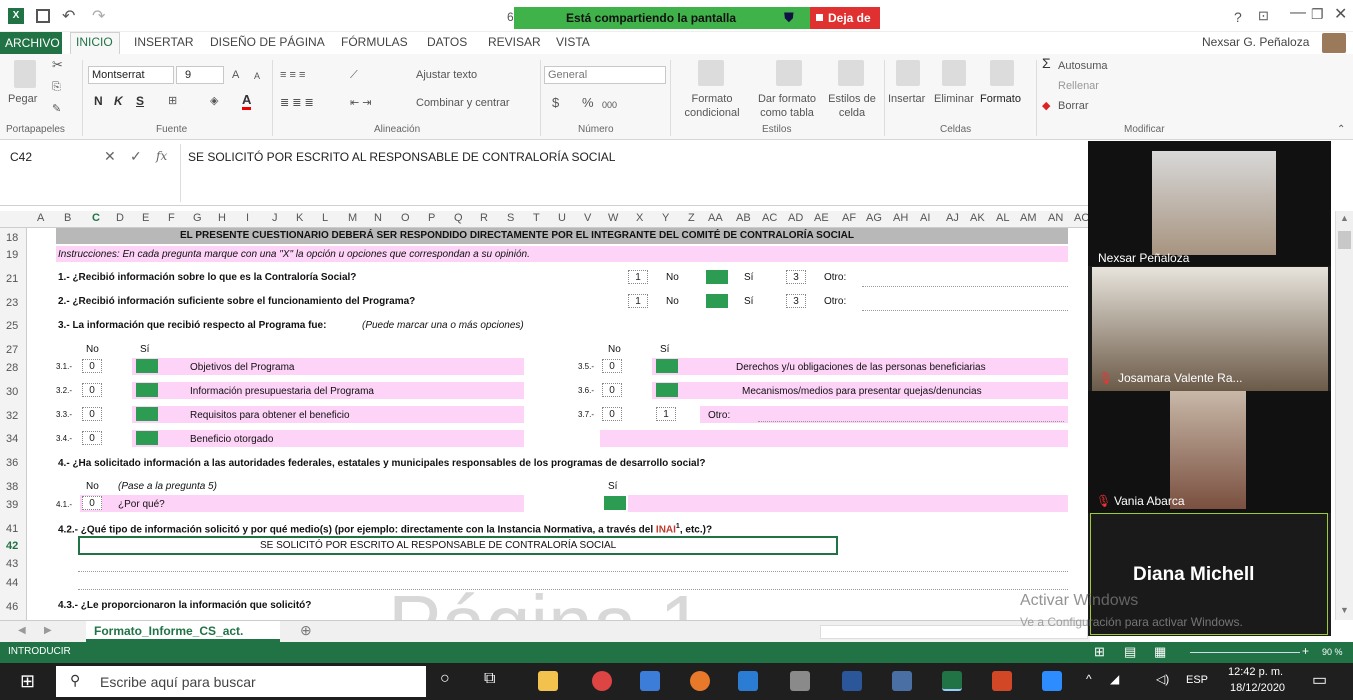 The height and width of the screenshot is (700, 1353). I want to click on q1-no-box: 1, so click(638, 277).